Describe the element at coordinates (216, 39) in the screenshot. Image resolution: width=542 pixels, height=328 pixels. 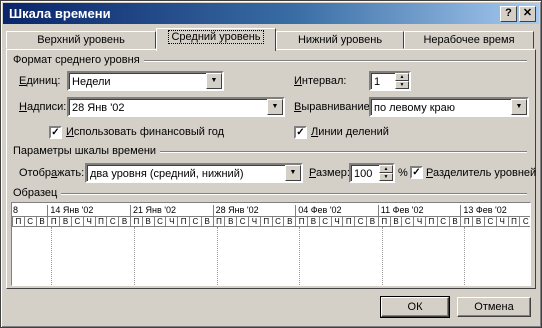
I see `tab-middle-tier: Средний уровень` at that location.